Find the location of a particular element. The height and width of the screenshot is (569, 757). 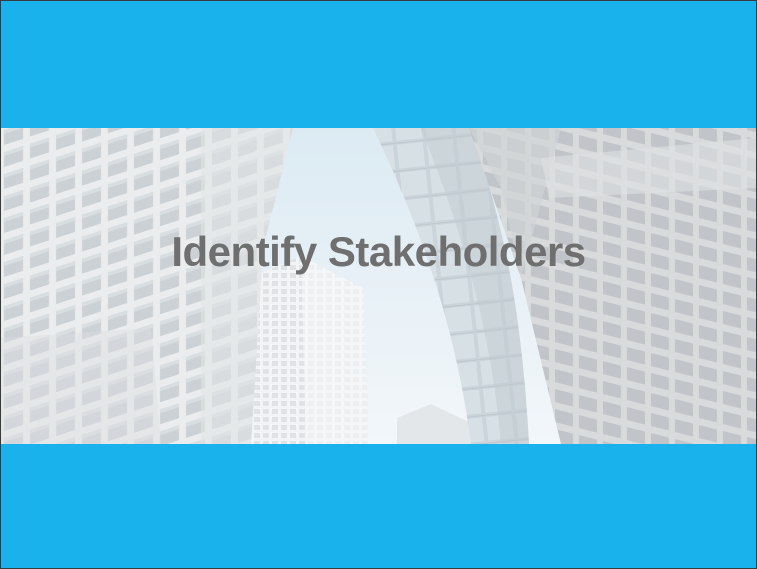

slide-title: Identify Stakeholders is located at coordinates (378, 251).